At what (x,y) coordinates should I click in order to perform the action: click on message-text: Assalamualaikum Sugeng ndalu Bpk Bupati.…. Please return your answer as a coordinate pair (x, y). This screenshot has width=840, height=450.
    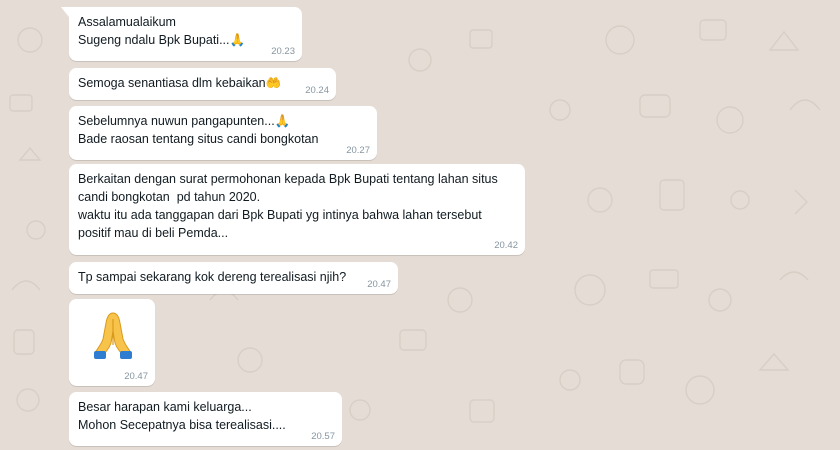
    Looking at the image, I should click on (162, 31).